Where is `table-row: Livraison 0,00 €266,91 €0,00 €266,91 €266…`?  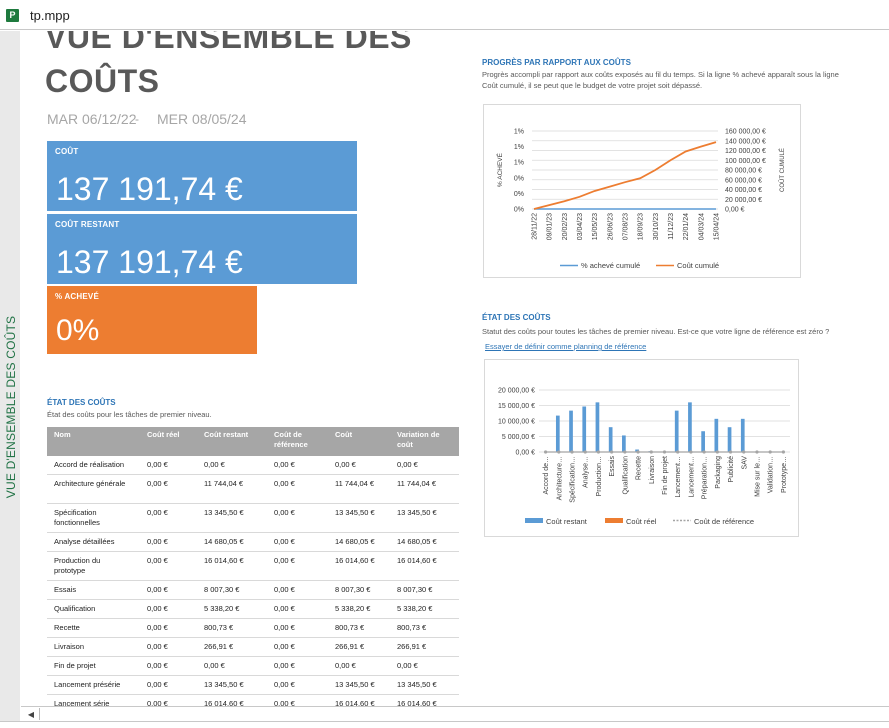
table-row: Livraison 0,00 €266,91 €0,00 €266,91 €266… is located at coordinates (253, 647).